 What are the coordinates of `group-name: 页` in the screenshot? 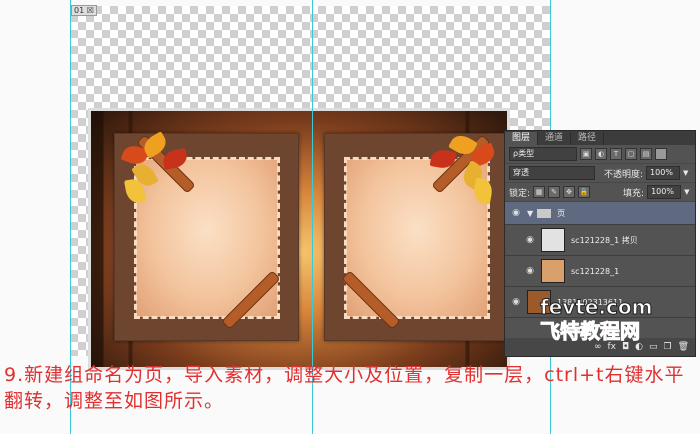 It's located at (561, 213).